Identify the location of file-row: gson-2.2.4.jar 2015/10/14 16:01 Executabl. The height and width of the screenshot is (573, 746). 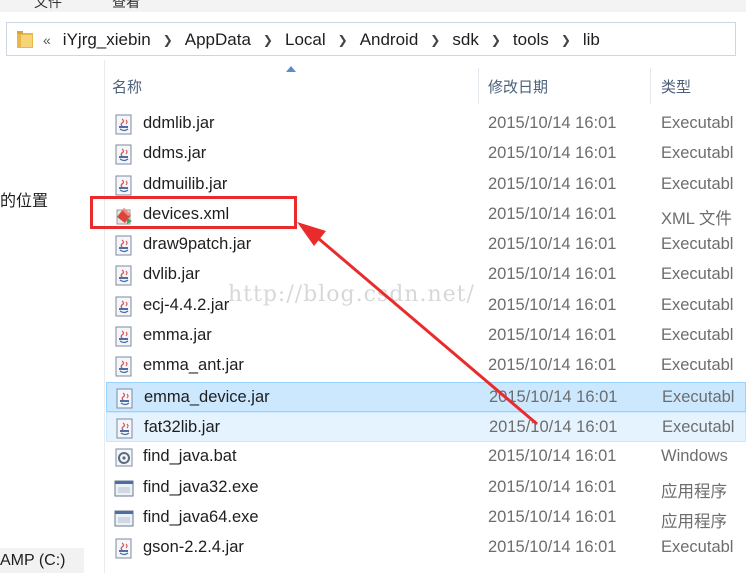
(426, 548).